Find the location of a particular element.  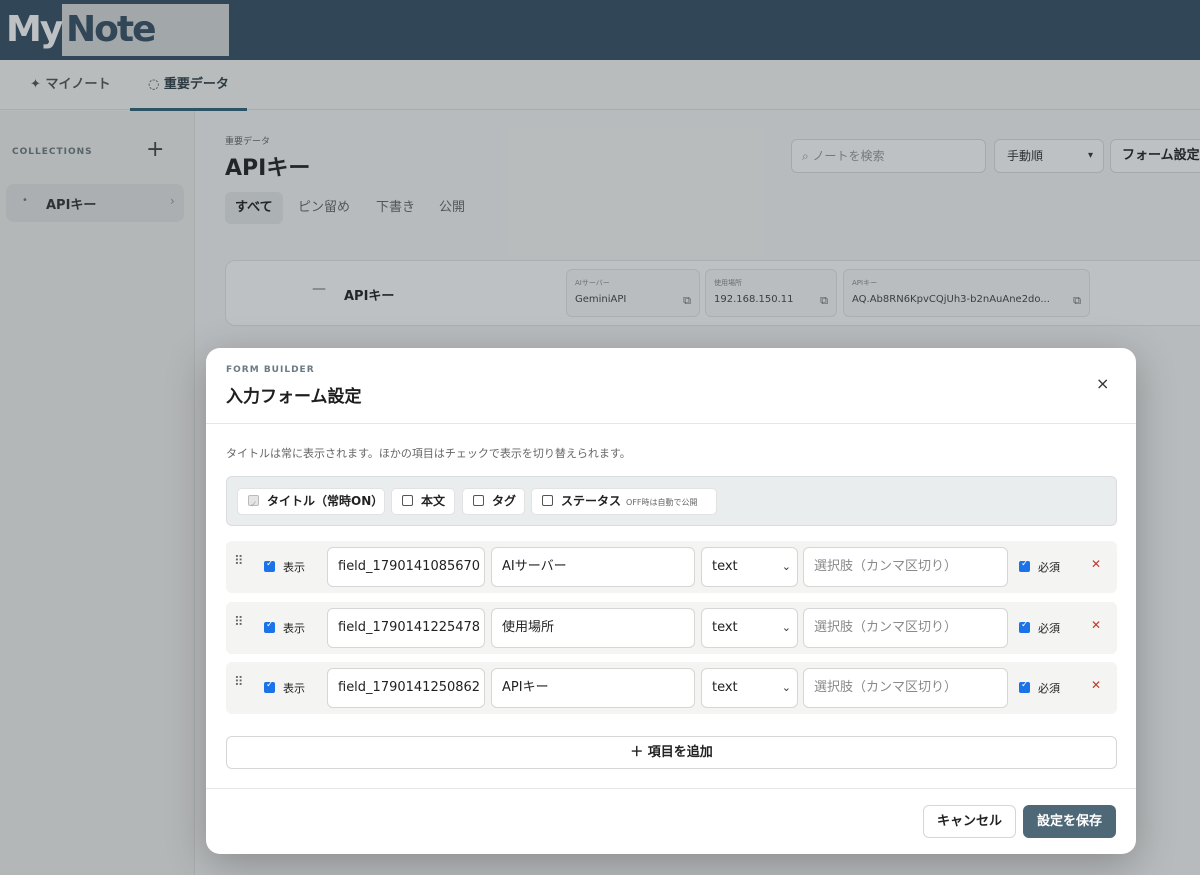

toggle-sublabel: OFF時は自動で公開 is located at coordinates (662, 502).